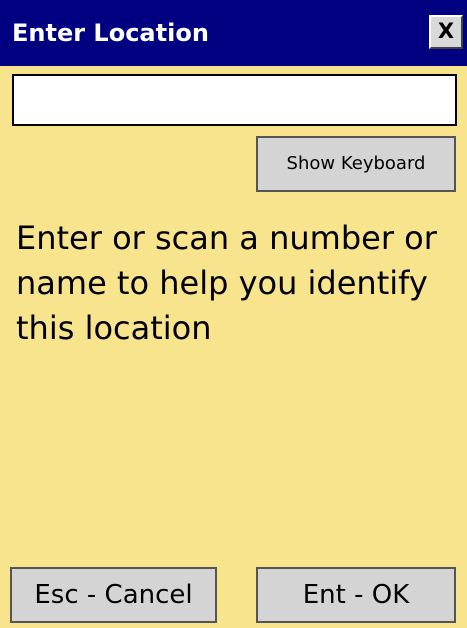 The height and width of the screenshot is (628, 467). I want to click on show-keyboard-button: Show Keyboard, so click(356, 164).